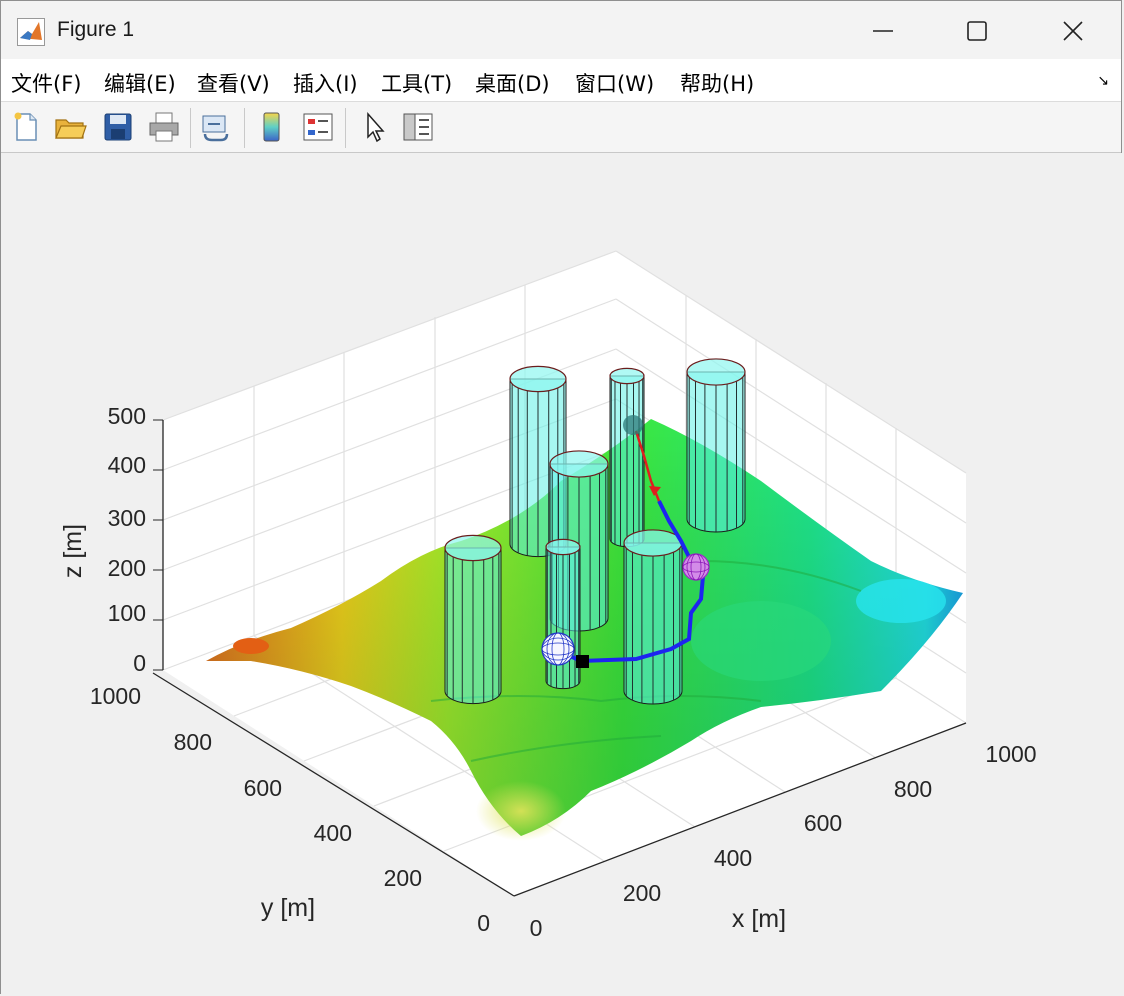  Describe the element at coordinates (561, 127) in the screenshot. I see `toolbar` at that location.